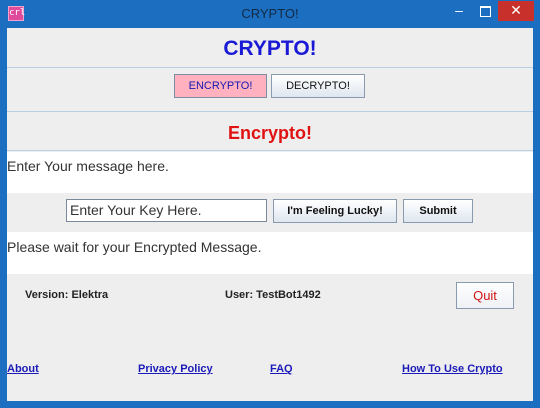 The width and height of the screenshot is (540, 408). What do you see at coordinates (67, 295) in the screenshot?
I see `version-label: Version: Elektra` at bounding box center [67, 295].